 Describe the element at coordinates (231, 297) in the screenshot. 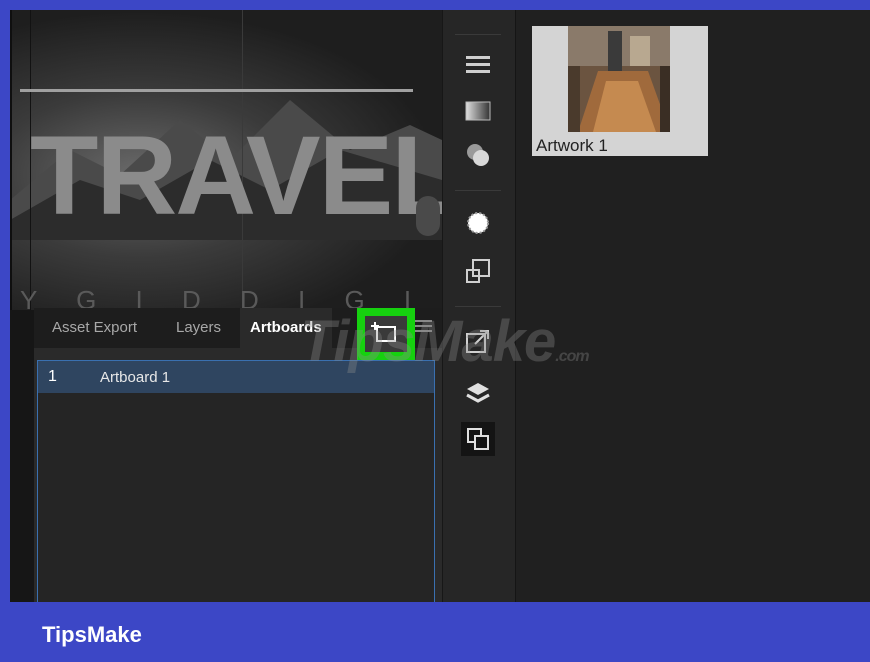

I see `artwork-subline: Y G I D D I G I D A` at that location.